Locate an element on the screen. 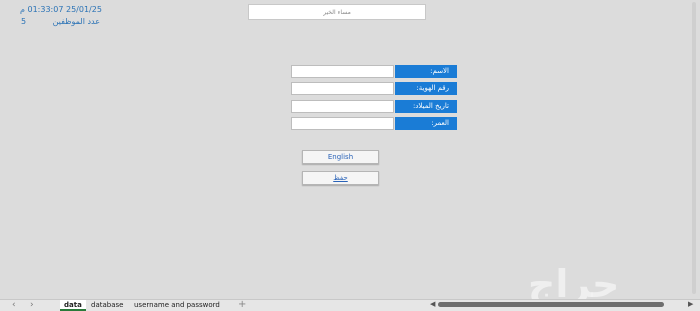 The width and height of the screenshot is (700, 311). birthdate-label: تاريخ الميلاد: is located at coordinates (426, 106).